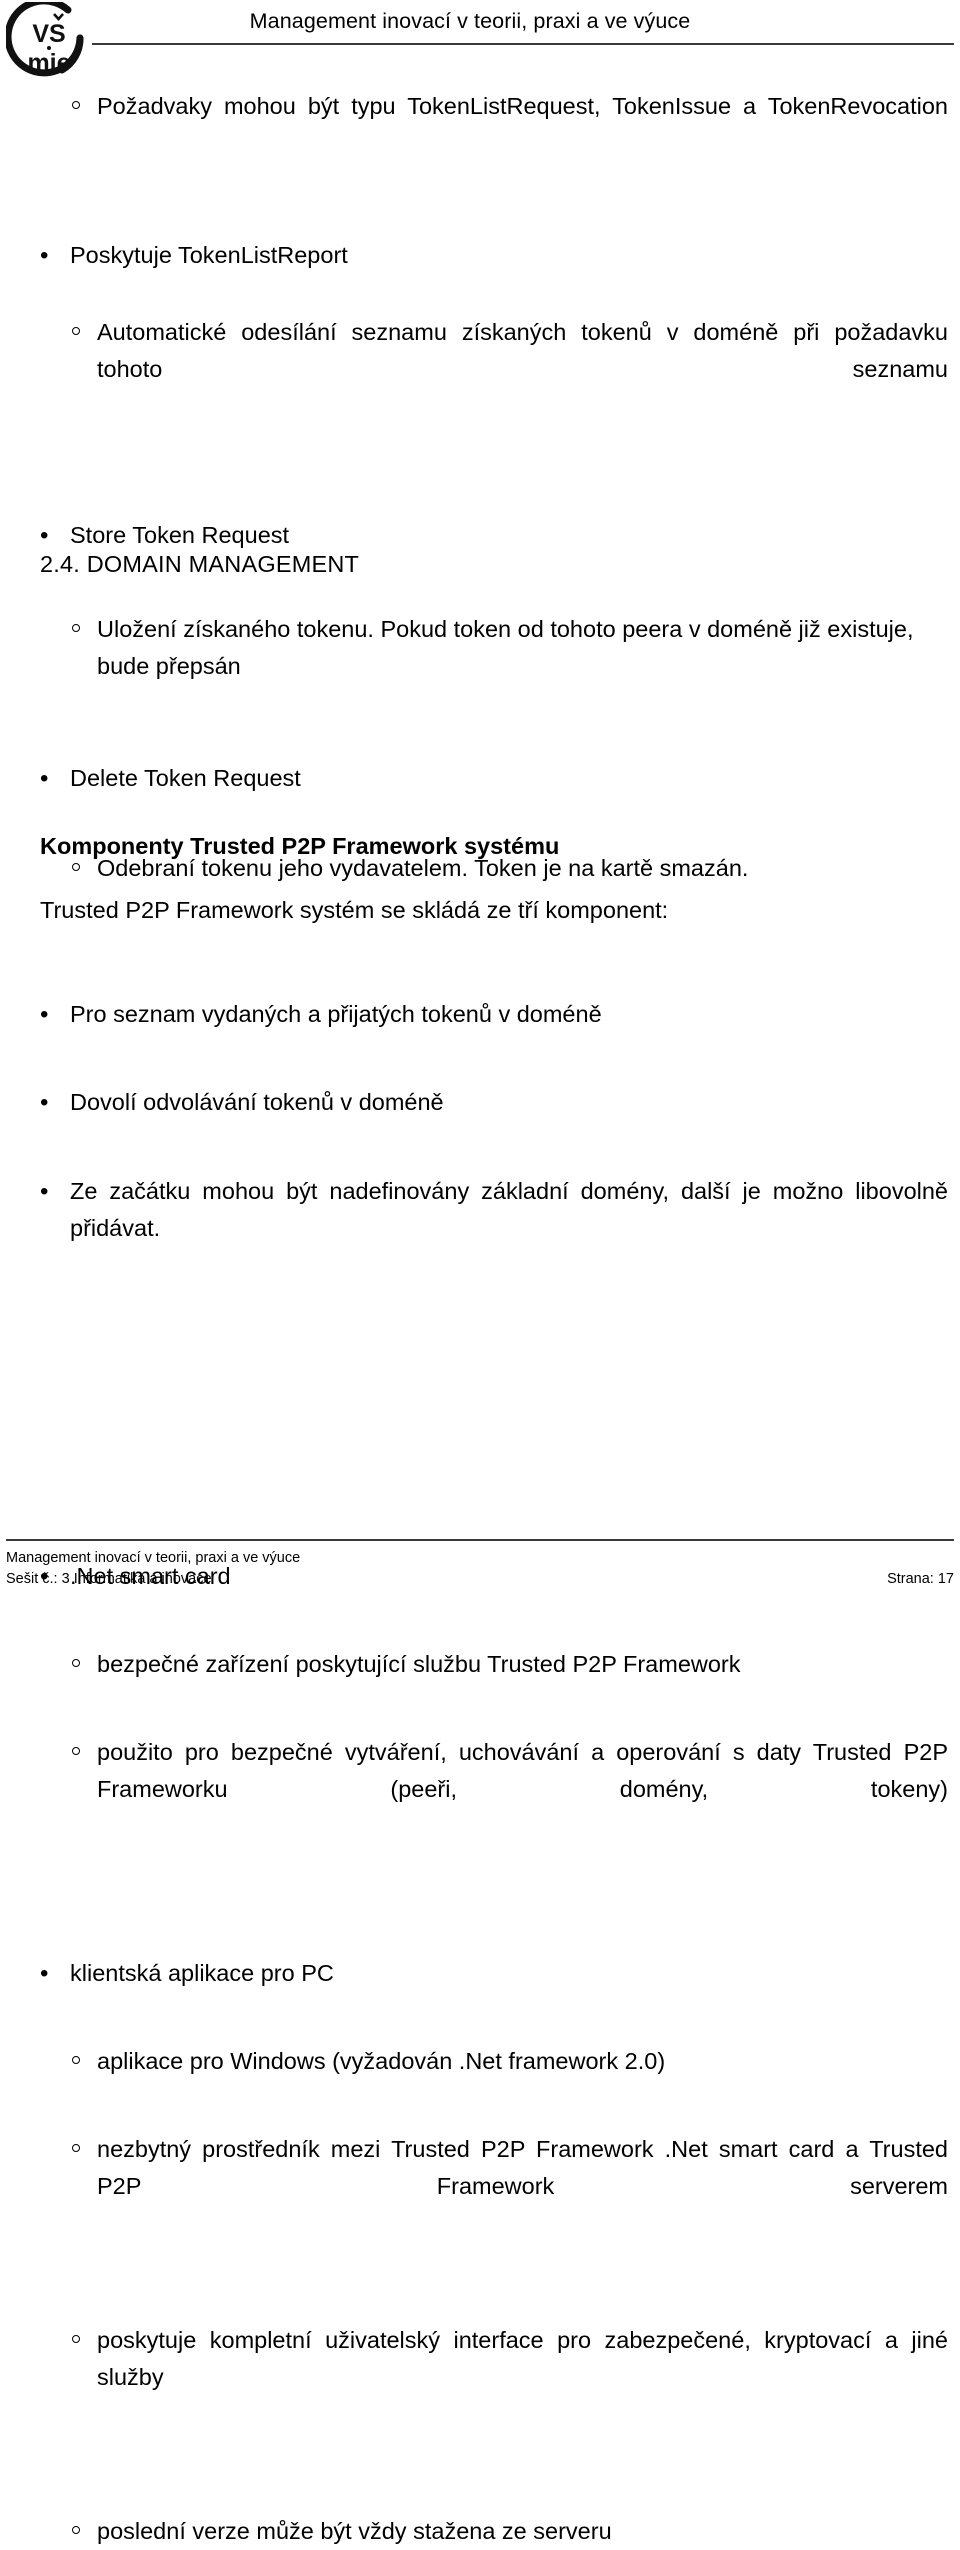 The image size is (960, 2550). Describe the element at coordinates (480, 1540) in the screenshot. I see `footer-divider` at that location.